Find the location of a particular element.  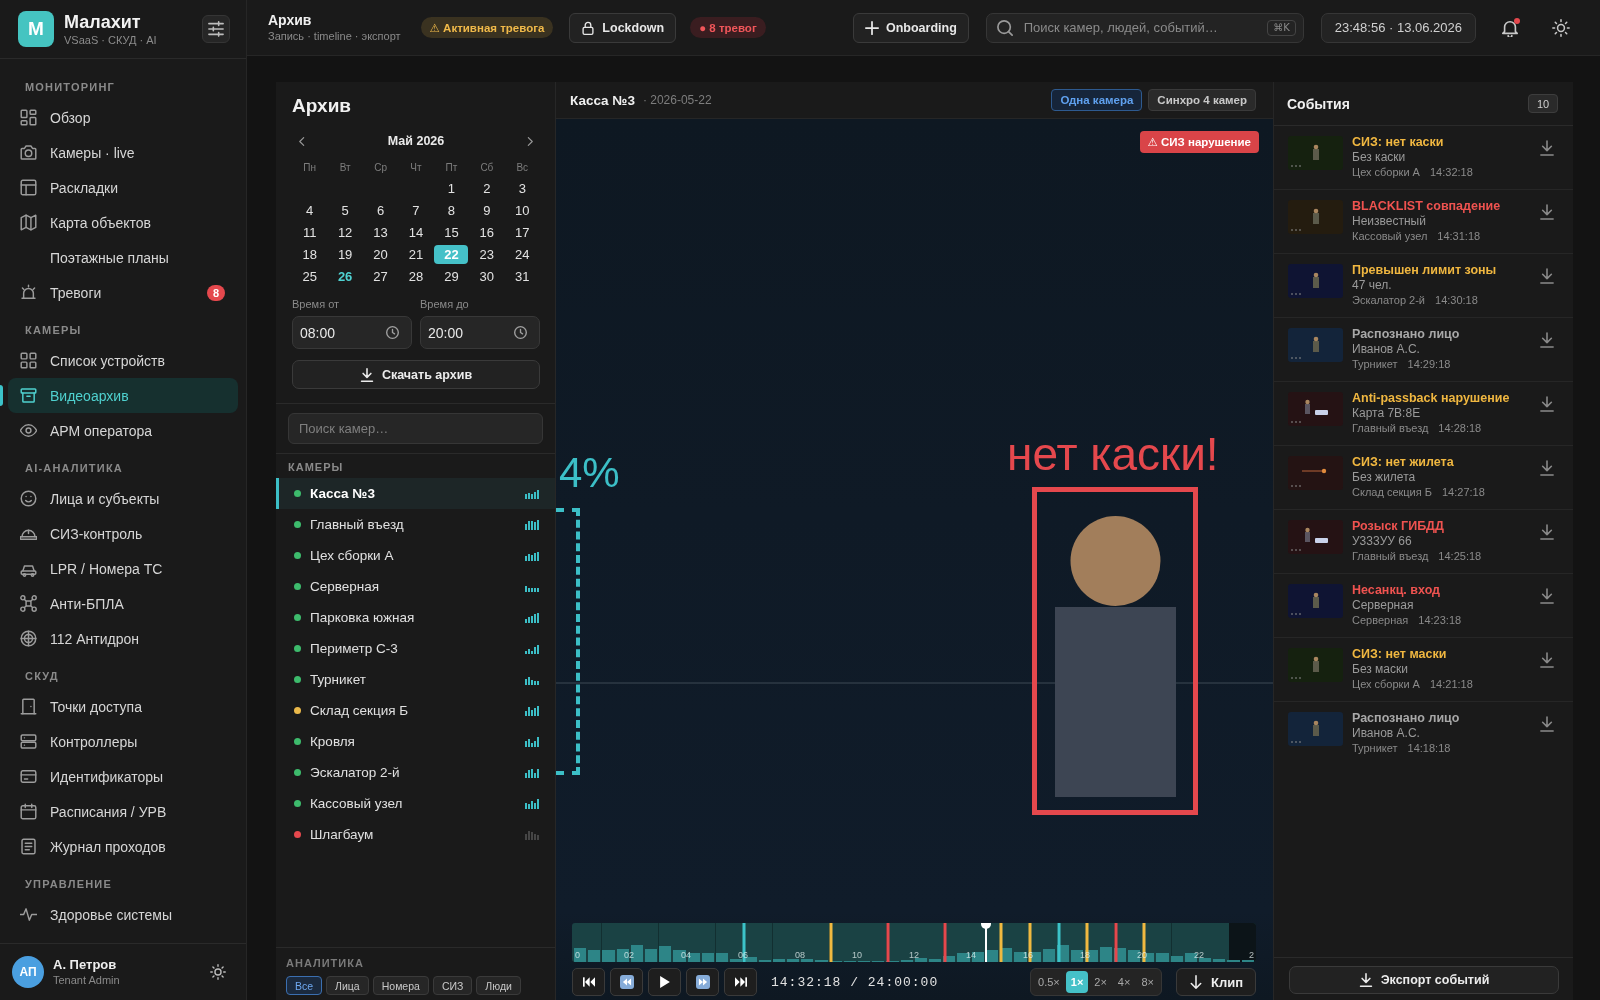

camera-item: Серверная is located at coordinates (415, 586).